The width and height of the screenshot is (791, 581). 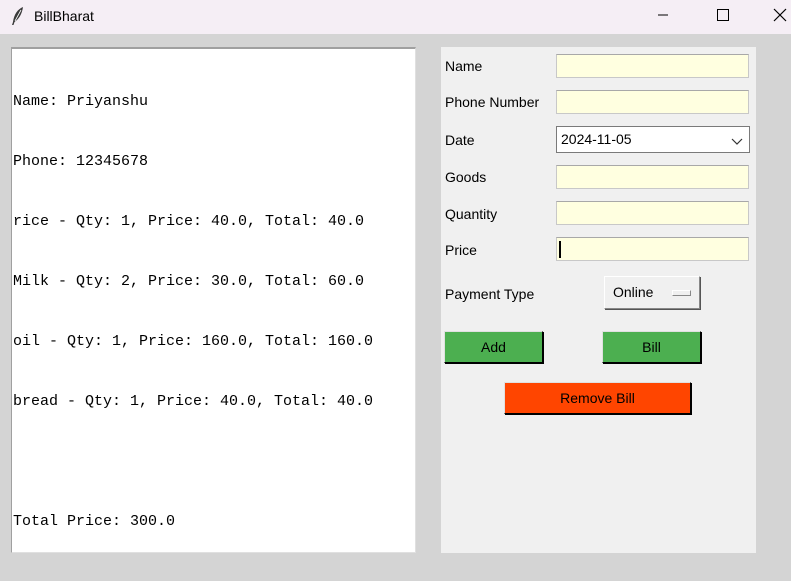 What do you see at coordinates (213, 462) in the screenshot?
I see `bill-line` at bounding box center [213, 462].